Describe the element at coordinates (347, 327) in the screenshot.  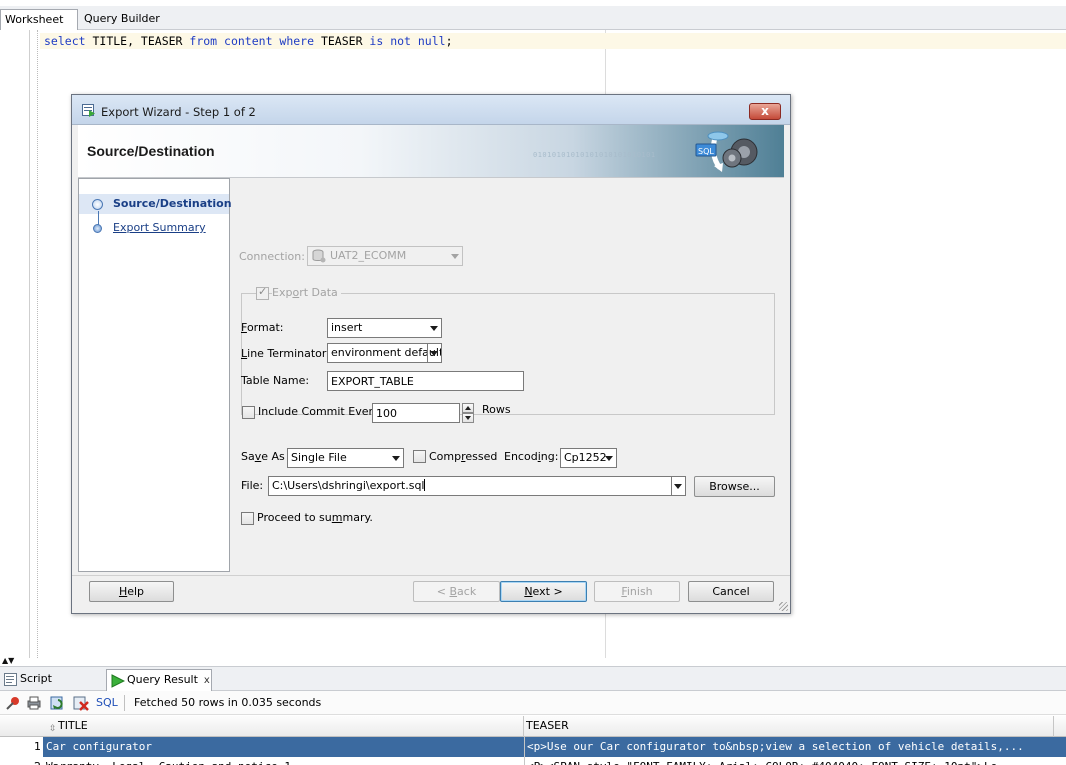
I see `format-value: insert` at that location.